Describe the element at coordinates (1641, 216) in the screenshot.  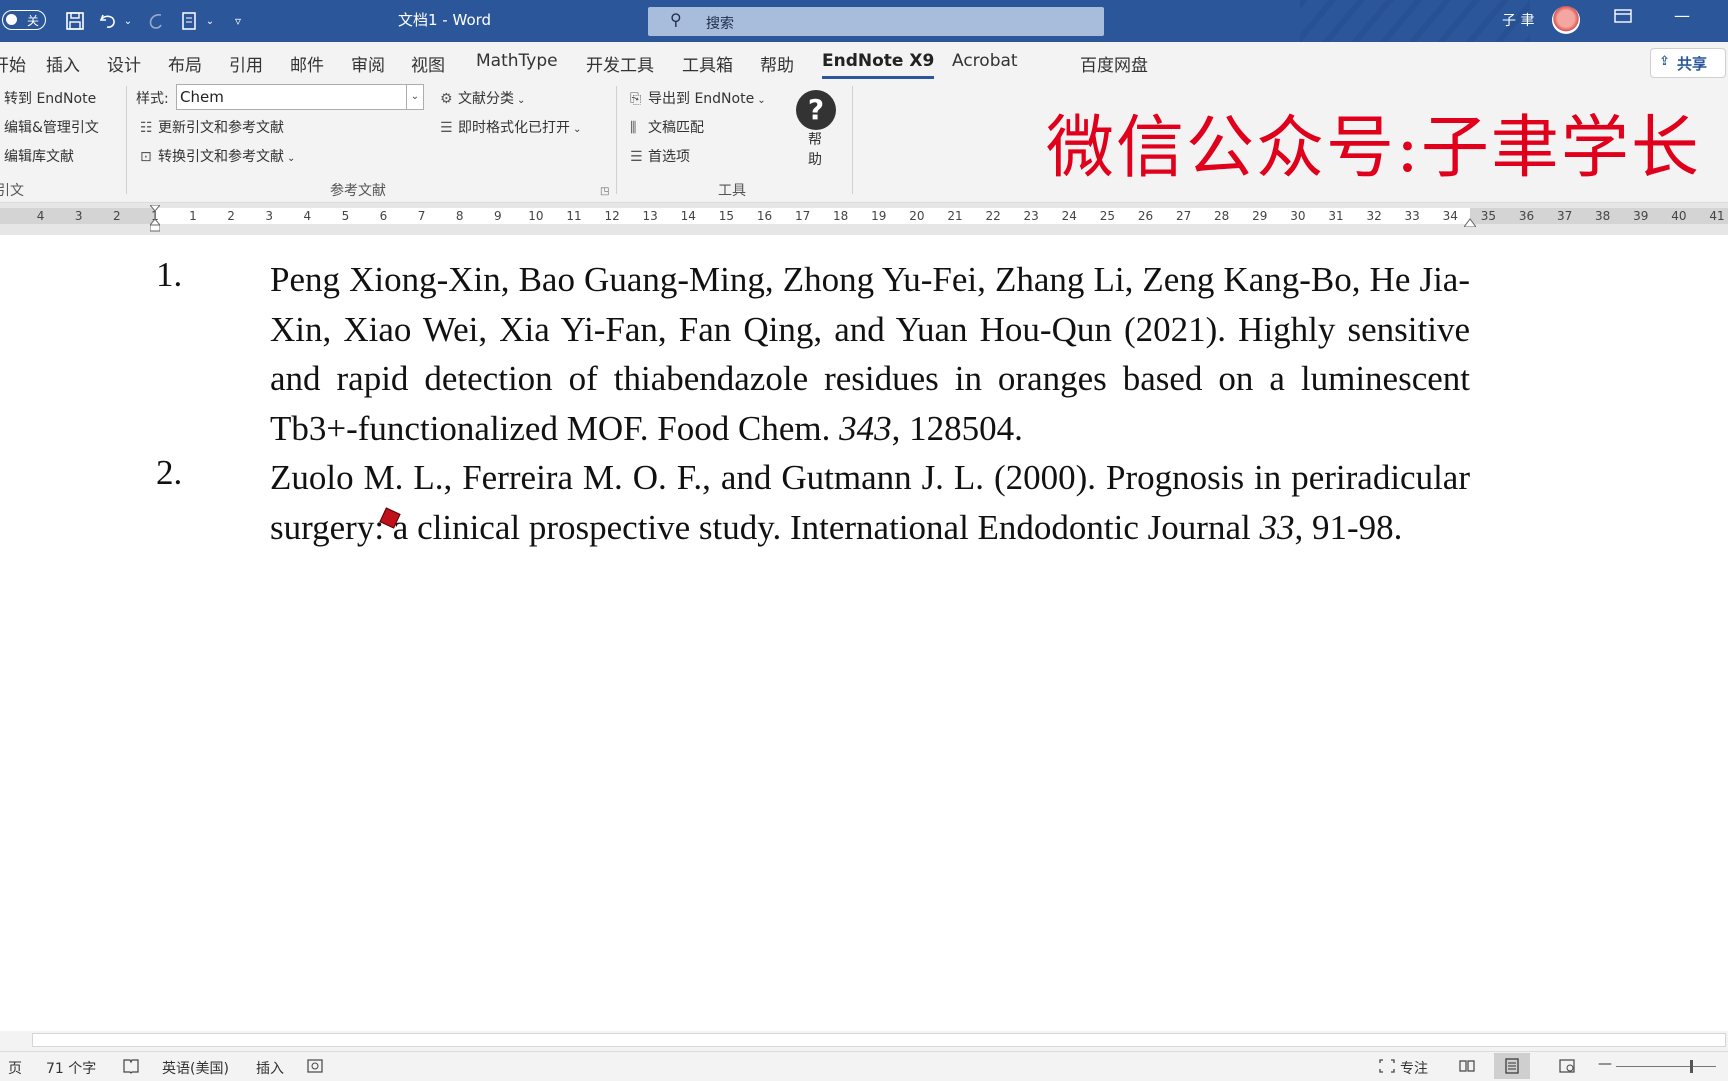
I see `ruler-number: 39` at that location.